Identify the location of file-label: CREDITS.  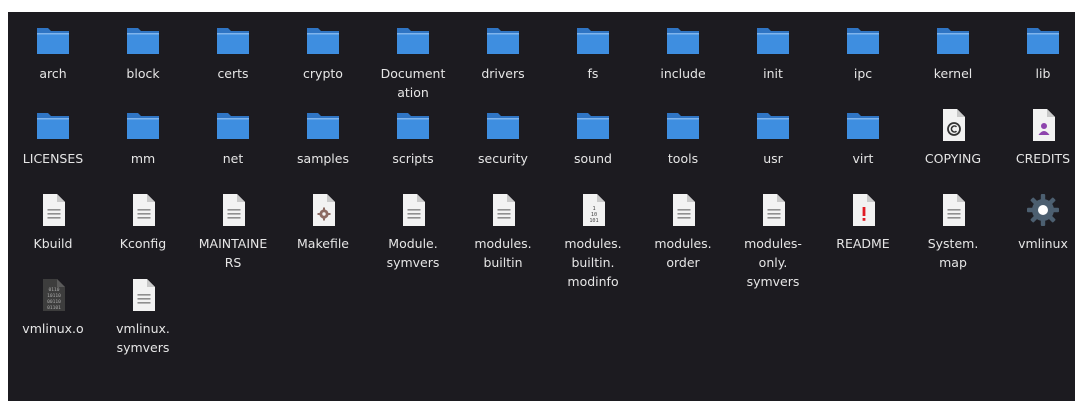
(1043, 158).